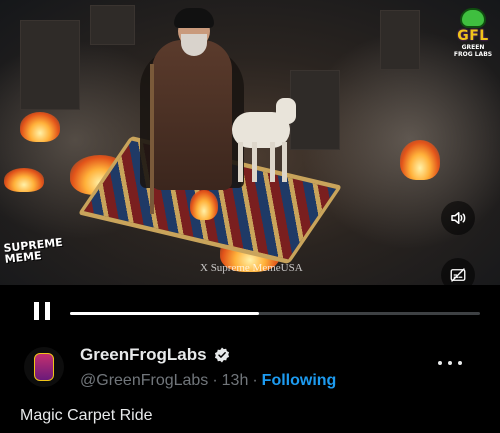  Describe the element at coordinates (299, 381) in the screenshot. I see `following-button: Following` at that location.